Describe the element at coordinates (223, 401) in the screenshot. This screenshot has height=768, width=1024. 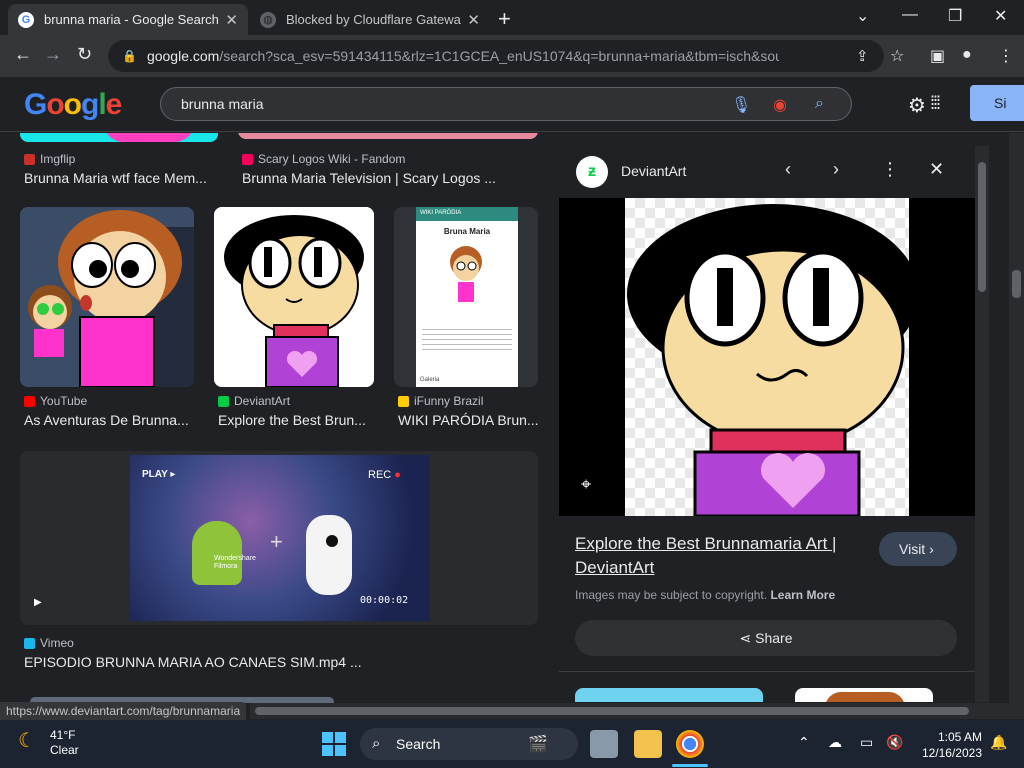
I see `deviantart-icon` at that location.